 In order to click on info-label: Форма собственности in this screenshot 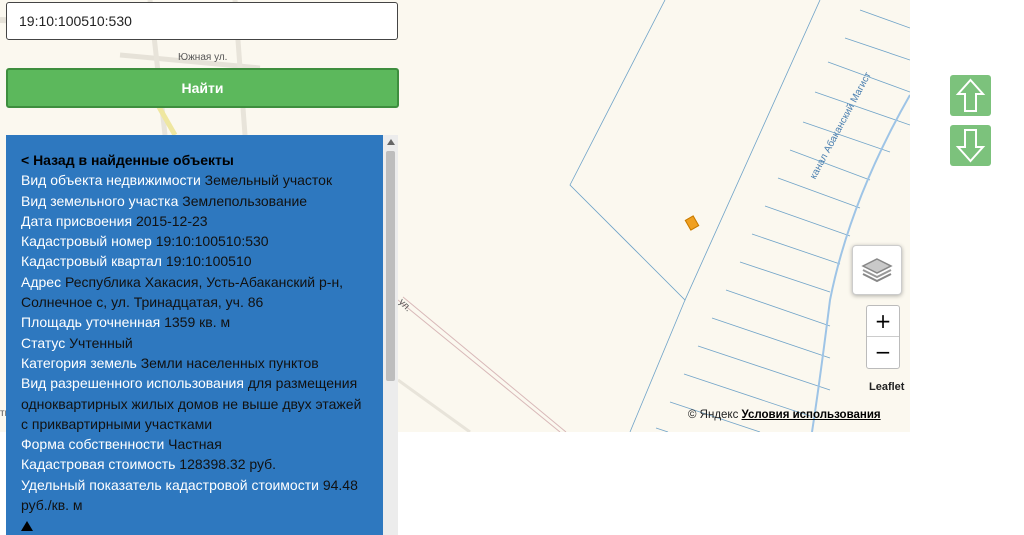, I will do `click(93, 444)`.